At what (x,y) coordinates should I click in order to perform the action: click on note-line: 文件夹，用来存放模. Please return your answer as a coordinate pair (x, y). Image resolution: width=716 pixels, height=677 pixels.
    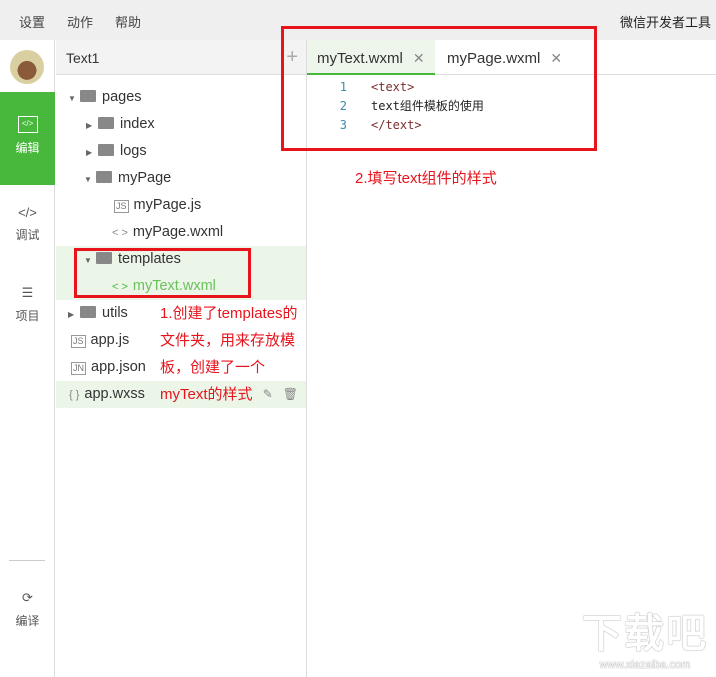
    Looking at the image, I should click on (228, 340).